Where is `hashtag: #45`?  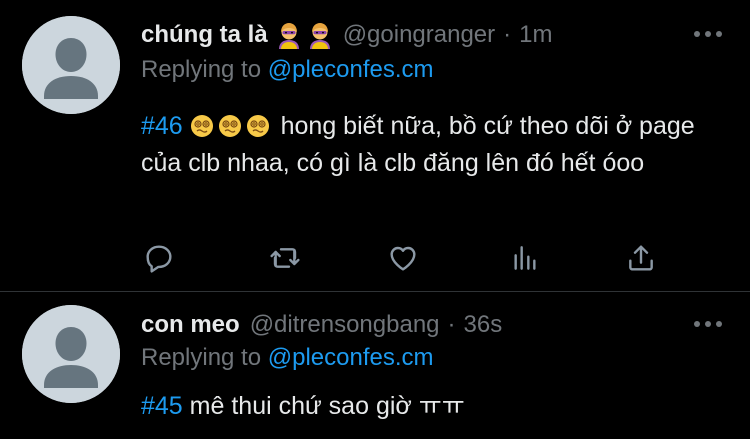 hashtag: #45 is located at coordinates (162, 406).